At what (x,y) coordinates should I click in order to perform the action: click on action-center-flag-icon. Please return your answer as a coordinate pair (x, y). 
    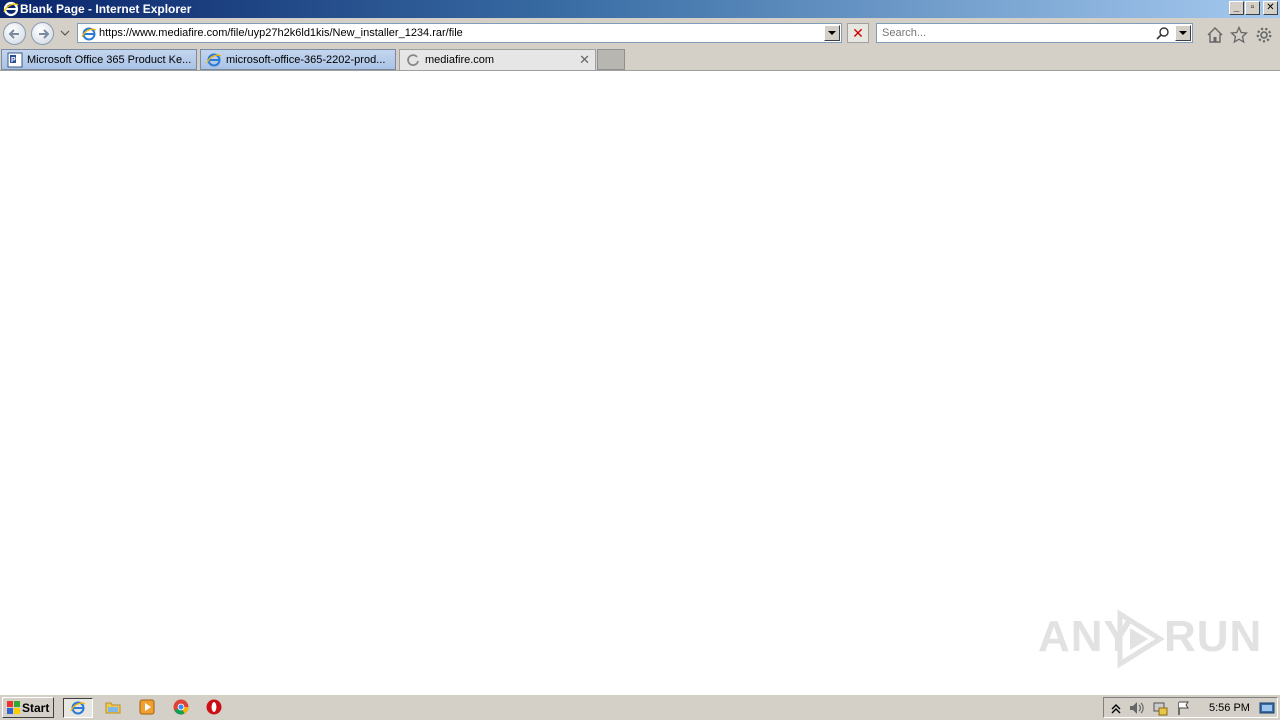
    Looking at the image, I should click on (1184, 708).